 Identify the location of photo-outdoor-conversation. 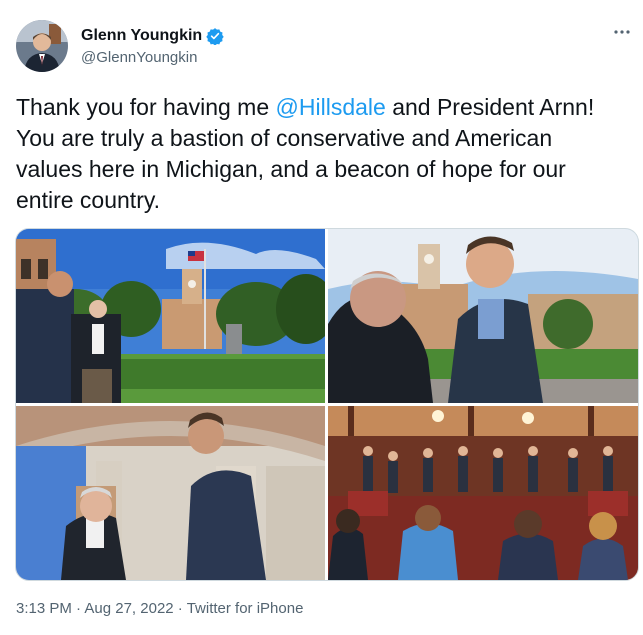
(483, 316).